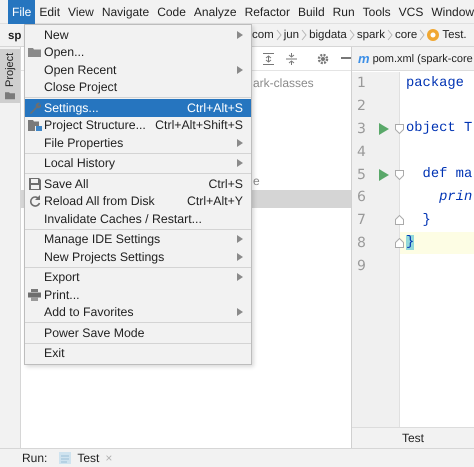 This screenshot has width=474, height=467. Describe the element at coordinates (138, 87) in the screenshot. I see `menu-item: Close Project` at that location.